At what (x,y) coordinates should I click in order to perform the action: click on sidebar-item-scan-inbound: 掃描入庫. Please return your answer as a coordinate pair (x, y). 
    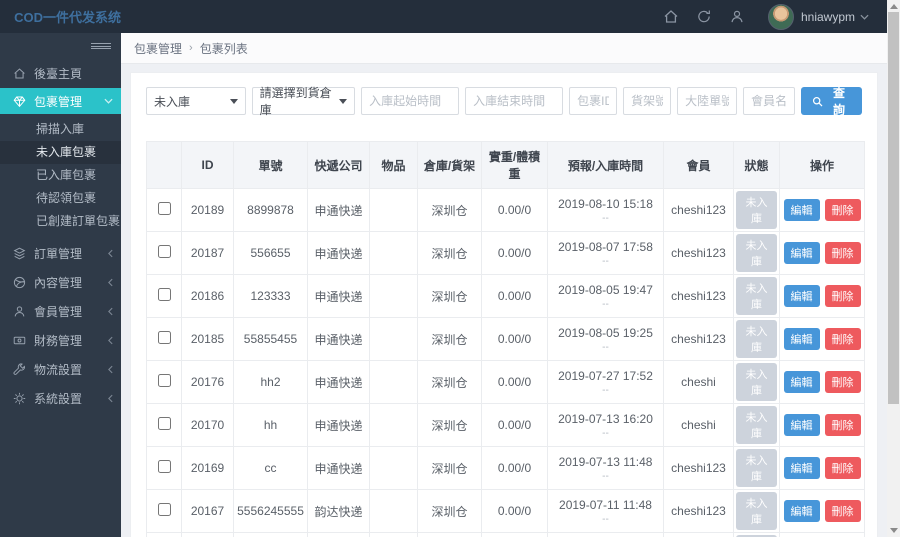
    Looking at the image, I should click on (60, 129).